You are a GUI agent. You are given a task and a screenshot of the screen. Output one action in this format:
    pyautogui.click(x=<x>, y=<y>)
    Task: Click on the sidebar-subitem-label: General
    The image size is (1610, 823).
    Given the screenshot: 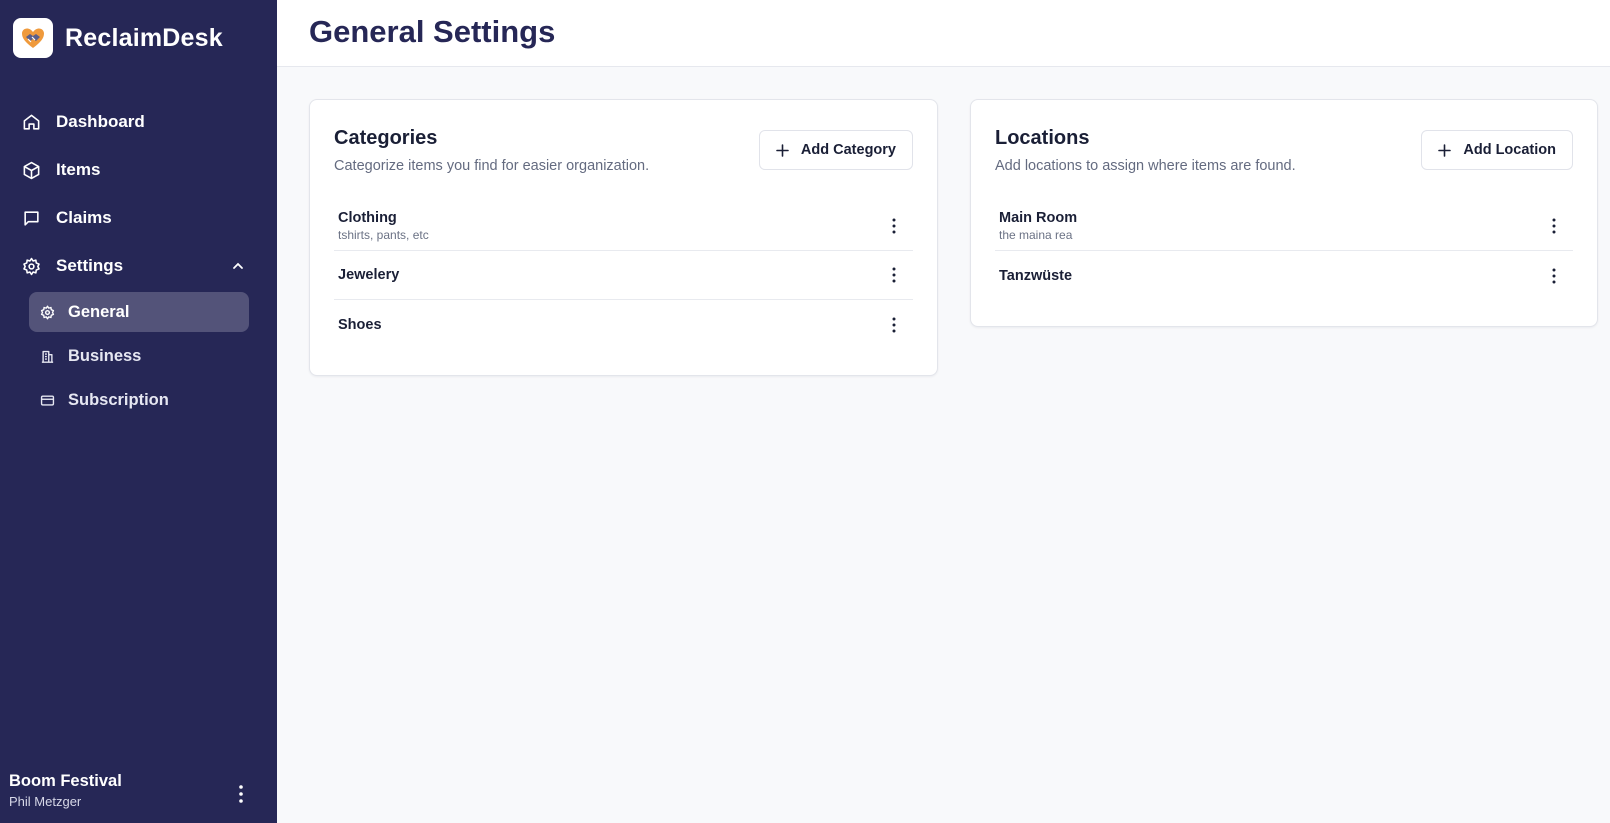 What is the action you would take?
    pyautogui.click(x=99, y=311)
    